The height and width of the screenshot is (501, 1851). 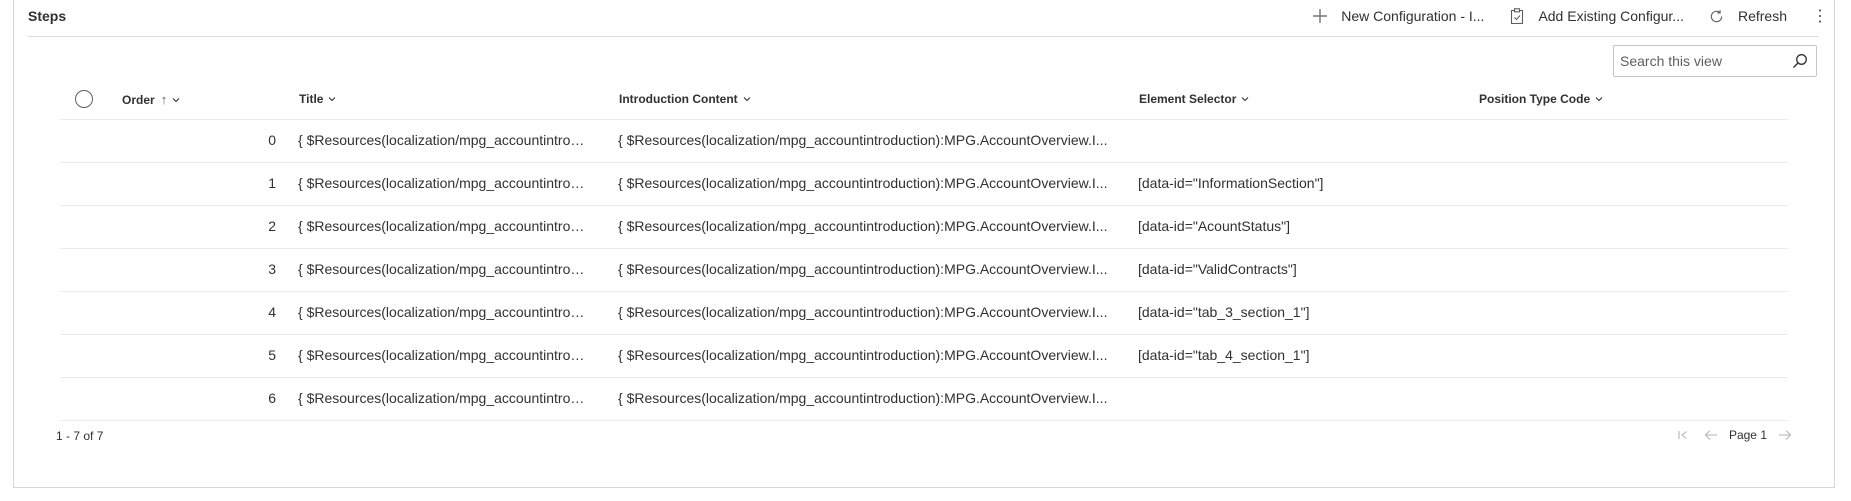 What do you see at coordinates (272, 226) in the screenshot?
I see `order-cell: 2` at bounding box center [272, 226].